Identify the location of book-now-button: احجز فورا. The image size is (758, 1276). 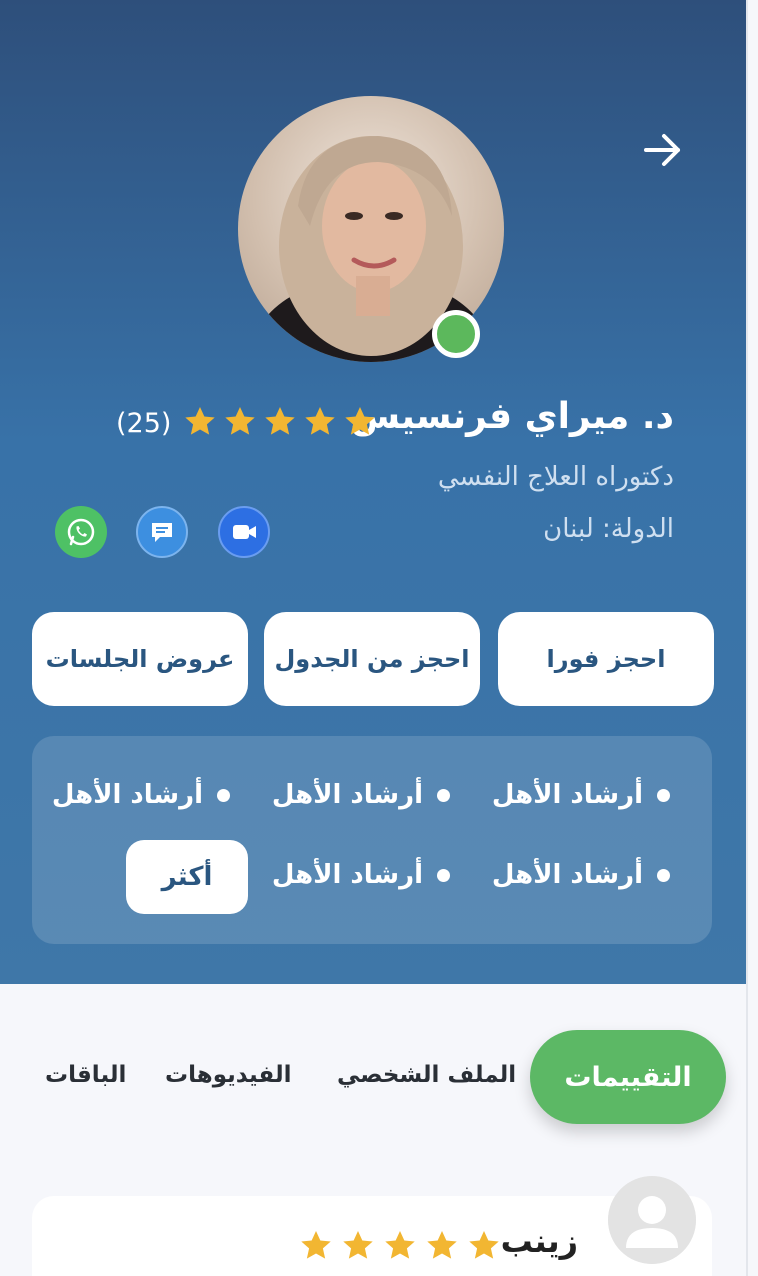
(606, 659).